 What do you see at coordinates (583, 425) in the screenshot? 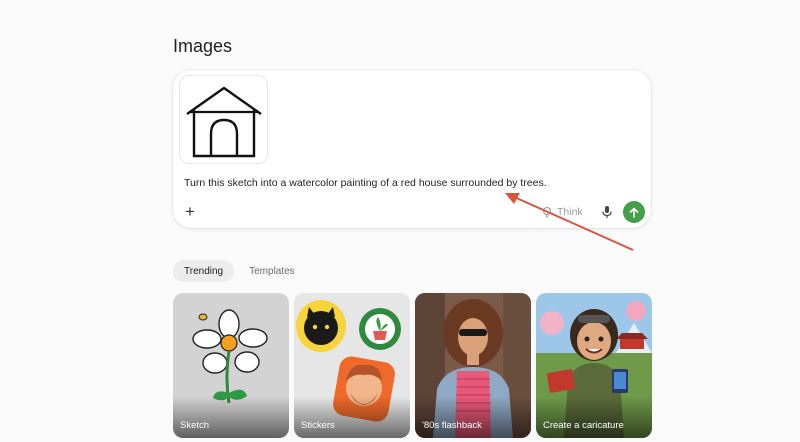
I see `card-label: Create a caricature` at bounding box center [583, 425].